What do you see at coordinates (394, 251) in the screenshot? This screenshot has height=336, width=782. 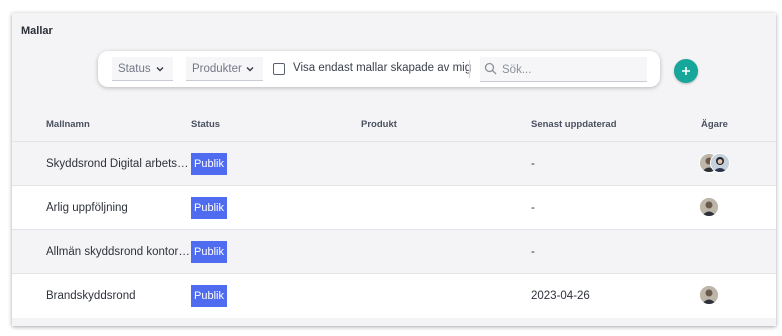 I see `table-row: Allmän skyddsrond kontor/butik Publik -` at bounding box center [394, 251].